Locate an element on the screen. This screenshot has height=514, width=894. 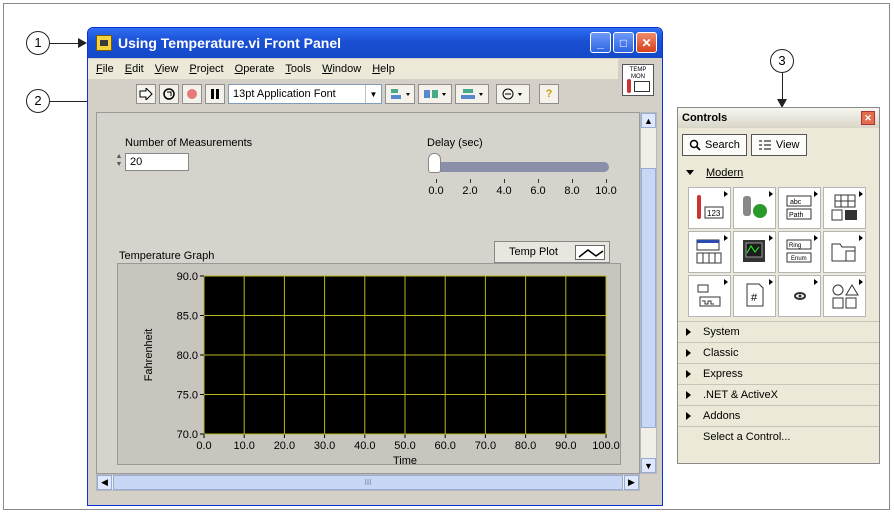
refnum-icon-text: # is located at coordinates (754, 298).